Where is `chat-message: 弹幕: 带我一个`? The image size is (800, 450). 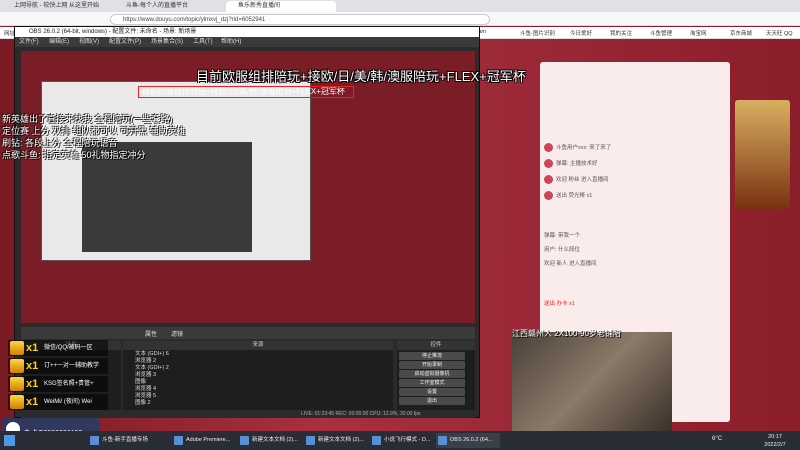
chat-message: 弹幕: 带我一个 is located at coordinates (562, 236).